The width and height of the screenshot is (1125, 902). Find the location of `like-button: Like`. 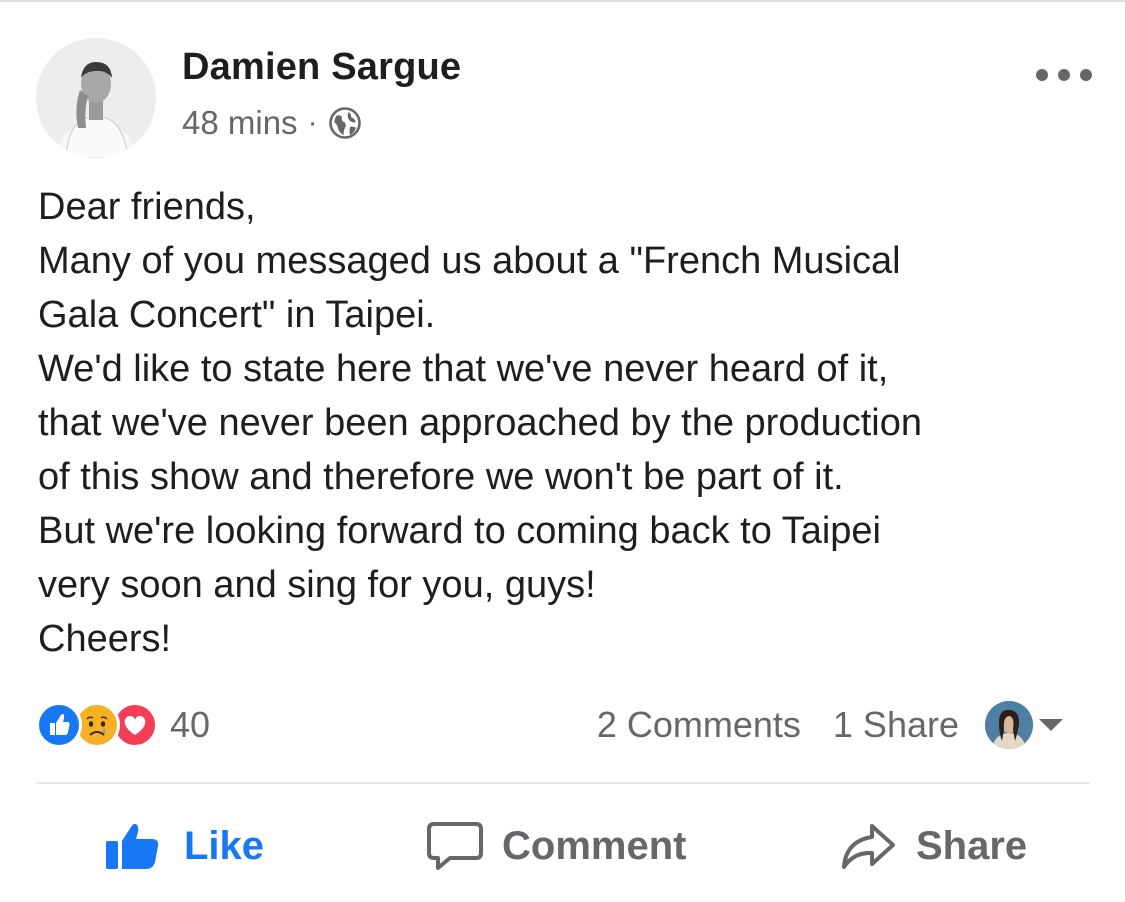

like-button: Like is located at coordinates (184, 846).